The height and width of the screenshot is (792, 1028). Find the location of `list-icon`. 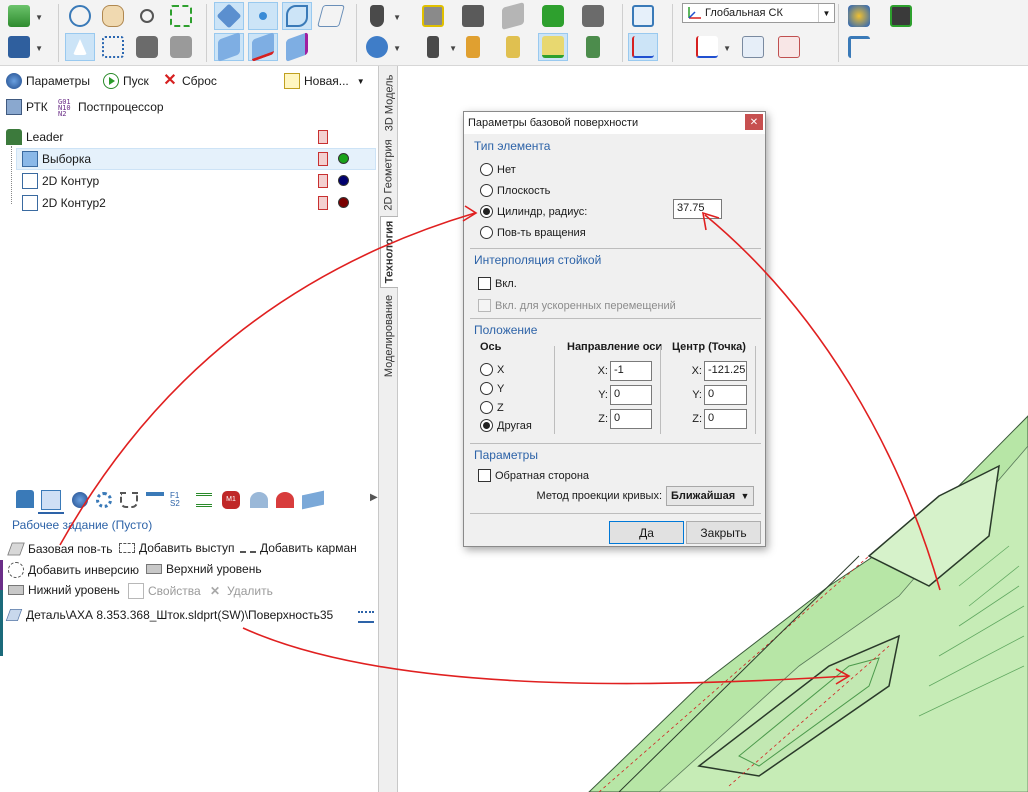

list-icon is located at coordinates (204, 500).